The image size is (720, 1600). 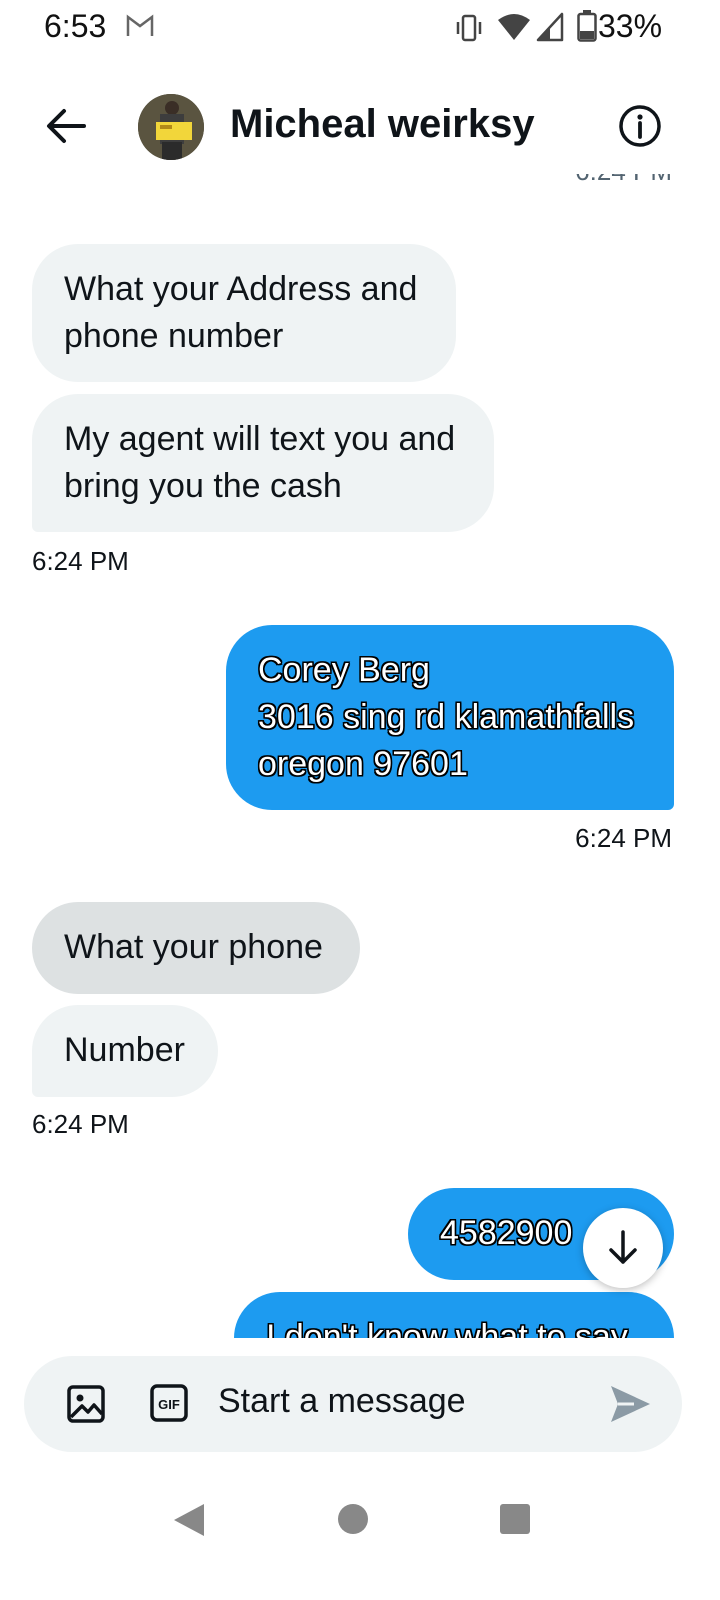 I want to click on status-bar: 6:53 33%, so click(x=360, y=28).